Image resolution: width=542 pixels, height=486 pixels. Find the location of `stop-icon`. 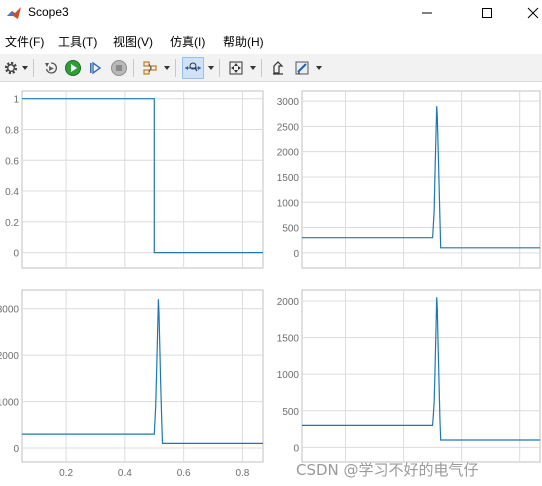

stop-icon is located at coordinates (119, 68).